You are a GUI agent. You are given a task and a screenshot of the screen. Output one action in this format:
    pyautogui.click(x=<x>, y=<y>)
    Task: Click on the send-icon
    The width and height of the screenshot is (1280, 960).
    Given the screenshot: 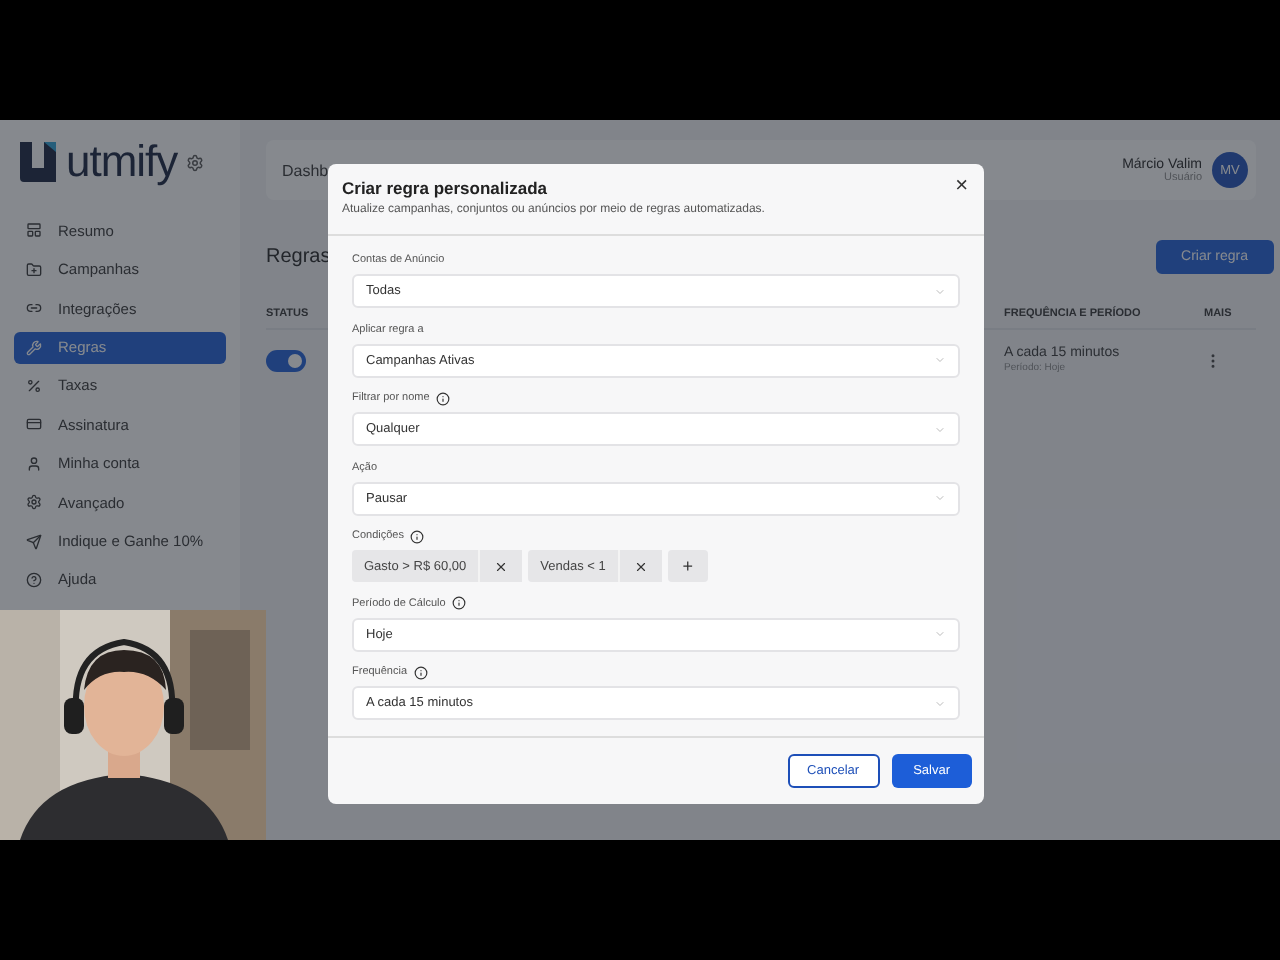 What is the action you would take?
    pyautogui.click(x=34, y=541)
    